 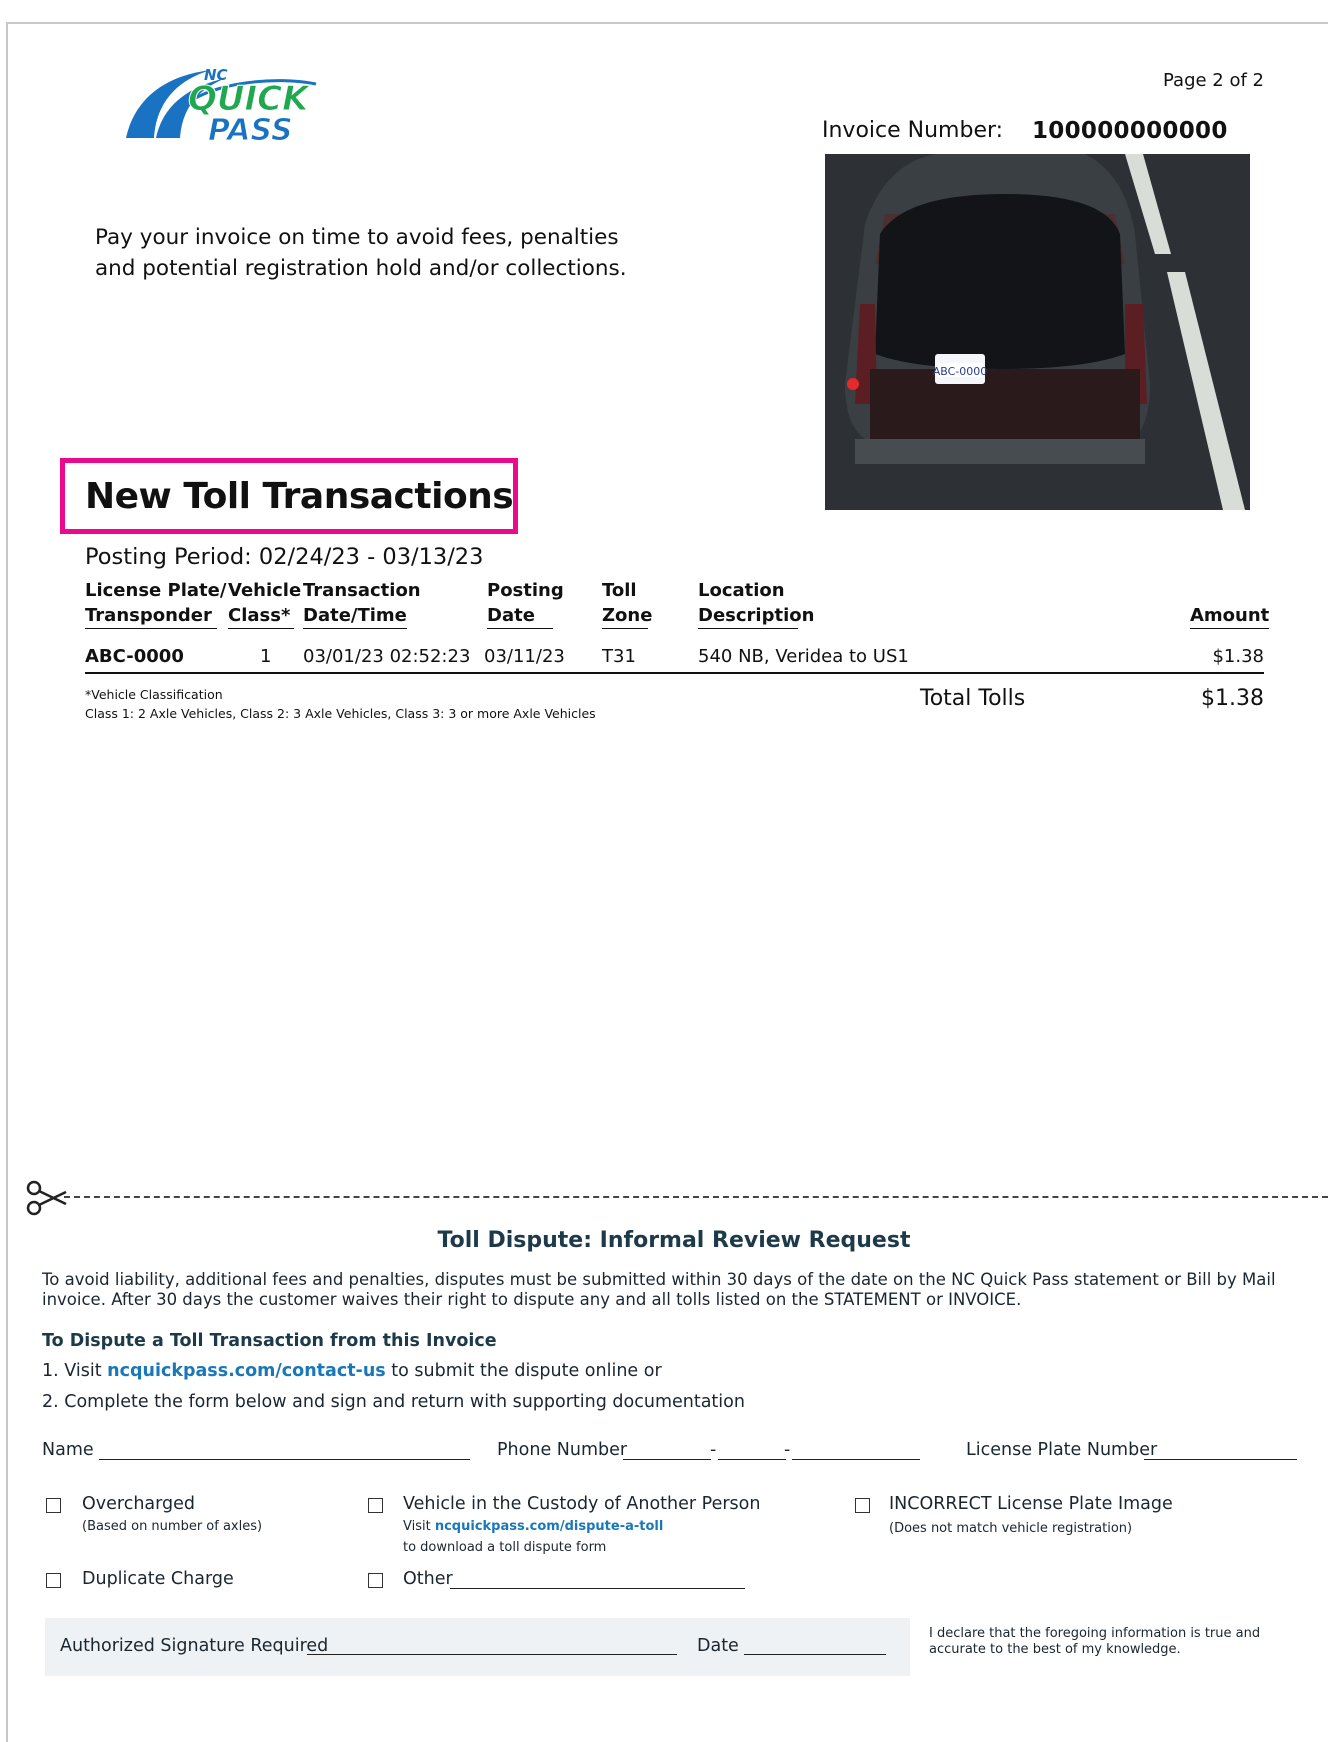 What do you see at coordinates (815, 1654) in the screenshot?
I see `date-field` at bounding box center [815, 1654].